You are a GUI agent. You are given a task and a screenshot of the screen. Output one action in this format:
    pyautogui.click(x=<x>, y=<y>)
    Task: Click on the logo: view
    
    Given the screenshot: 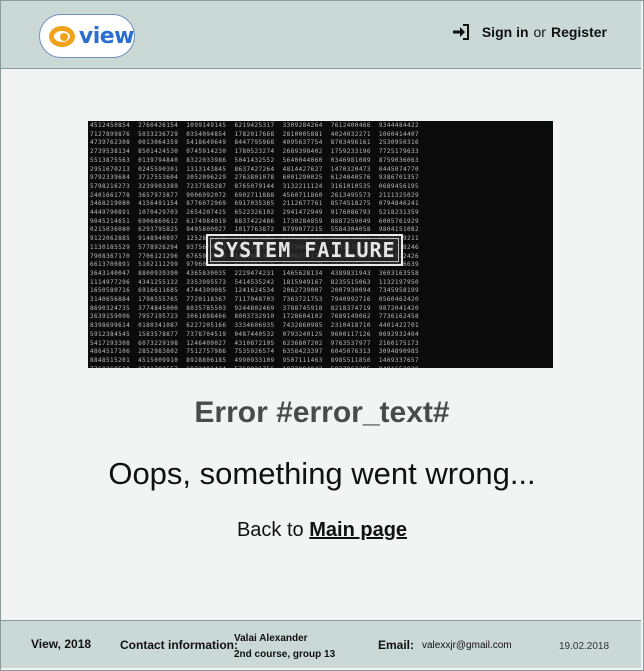 What is the action you would take?
    pyautogui.click(x=87, y=36)
    